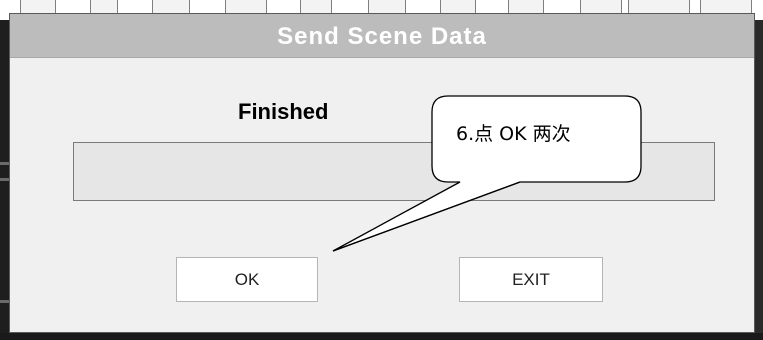 This screenshot has width=763, height=340. I want to click on dialog-title: Send Scene Data, so click(382, 36).